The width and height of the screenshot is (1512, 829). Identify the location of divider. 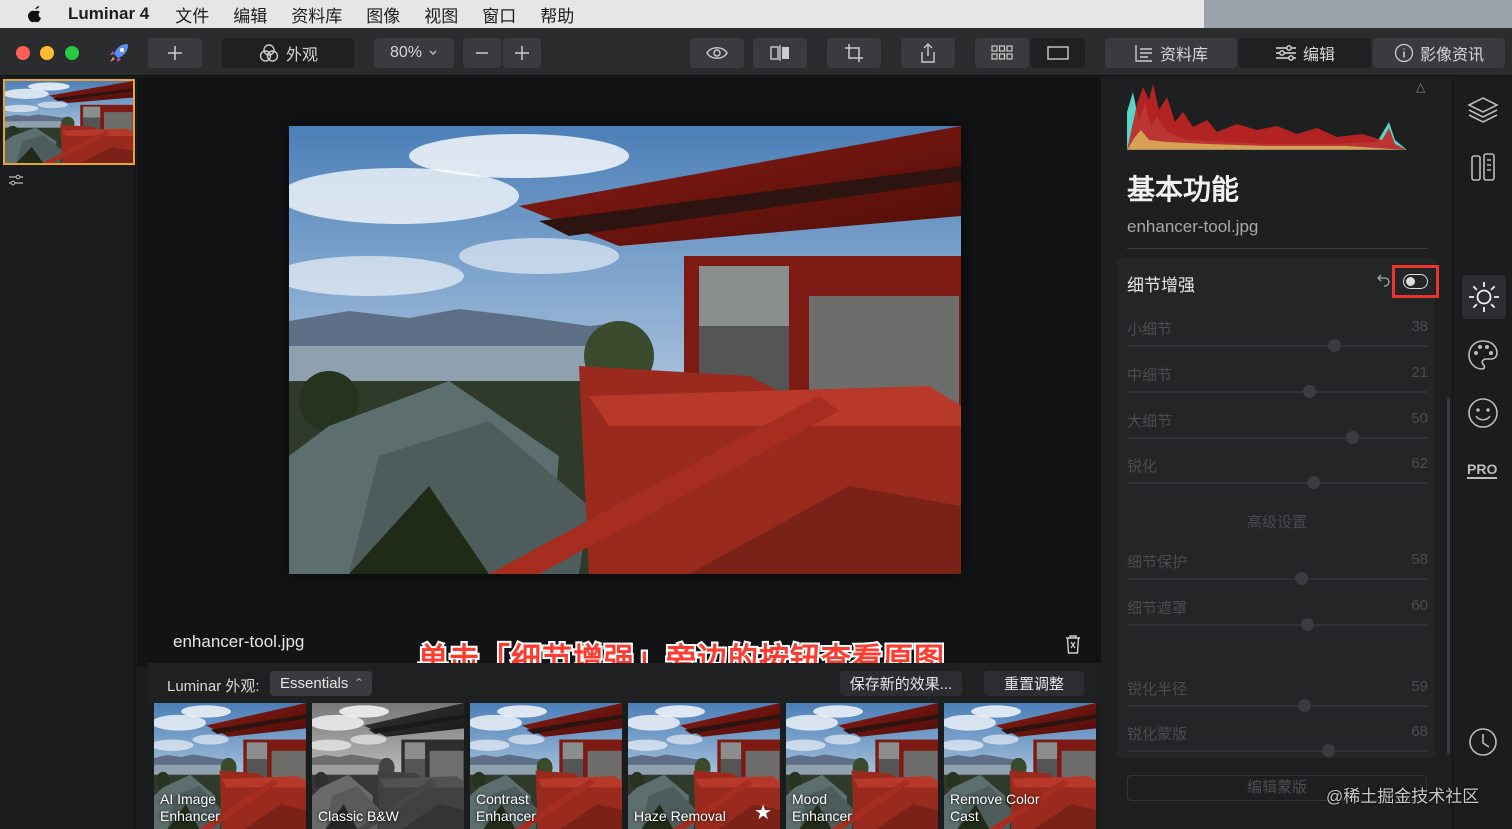
(1277, 248).